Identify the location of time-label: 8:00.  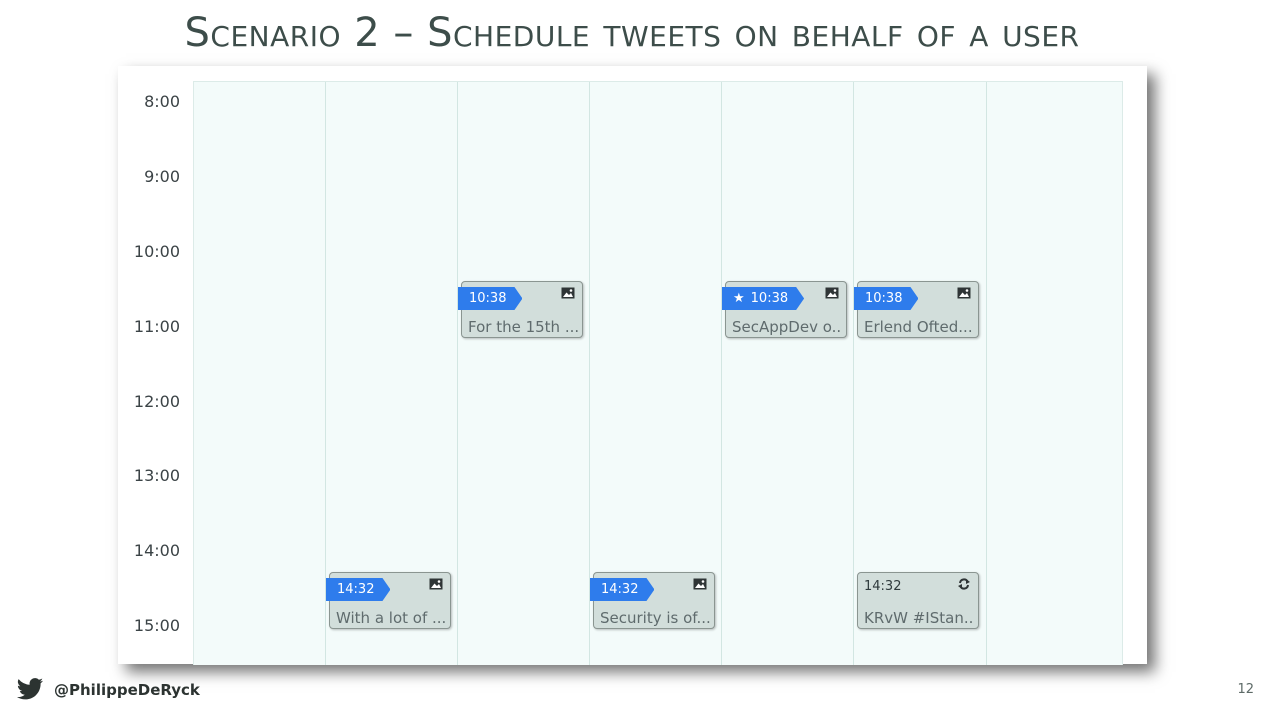
(162, 101).